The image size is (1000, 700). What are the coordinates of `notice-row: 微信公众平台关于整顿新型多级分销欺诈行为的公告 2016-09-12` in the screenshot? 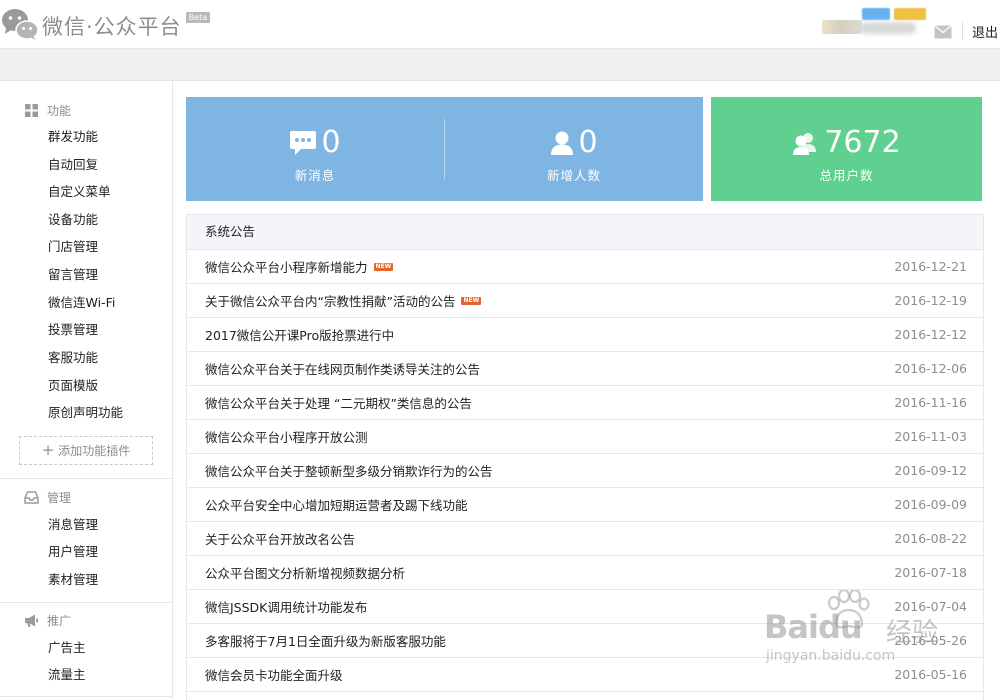 It's located at (585, 471).